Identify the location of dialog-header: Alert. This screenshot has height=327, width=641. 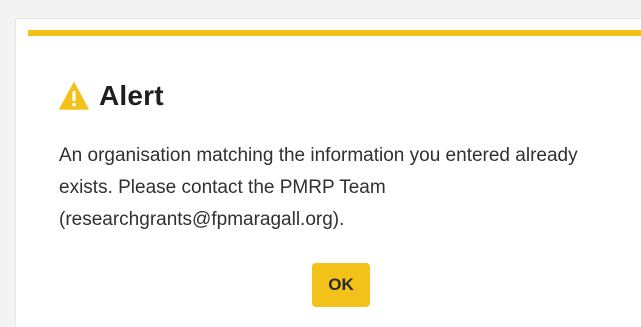
(111, 96).